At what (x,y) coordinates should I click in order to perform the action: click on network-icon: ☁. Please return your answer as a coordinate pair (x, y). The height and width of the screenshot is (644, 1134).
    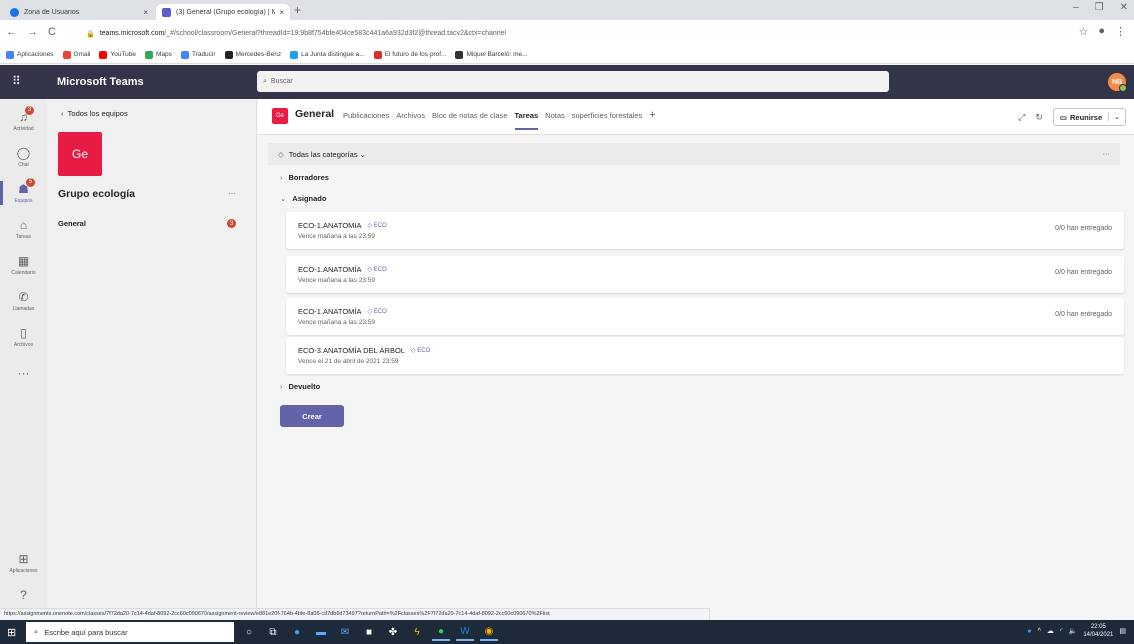
    Looking at the image, I should click on (1050, 631).